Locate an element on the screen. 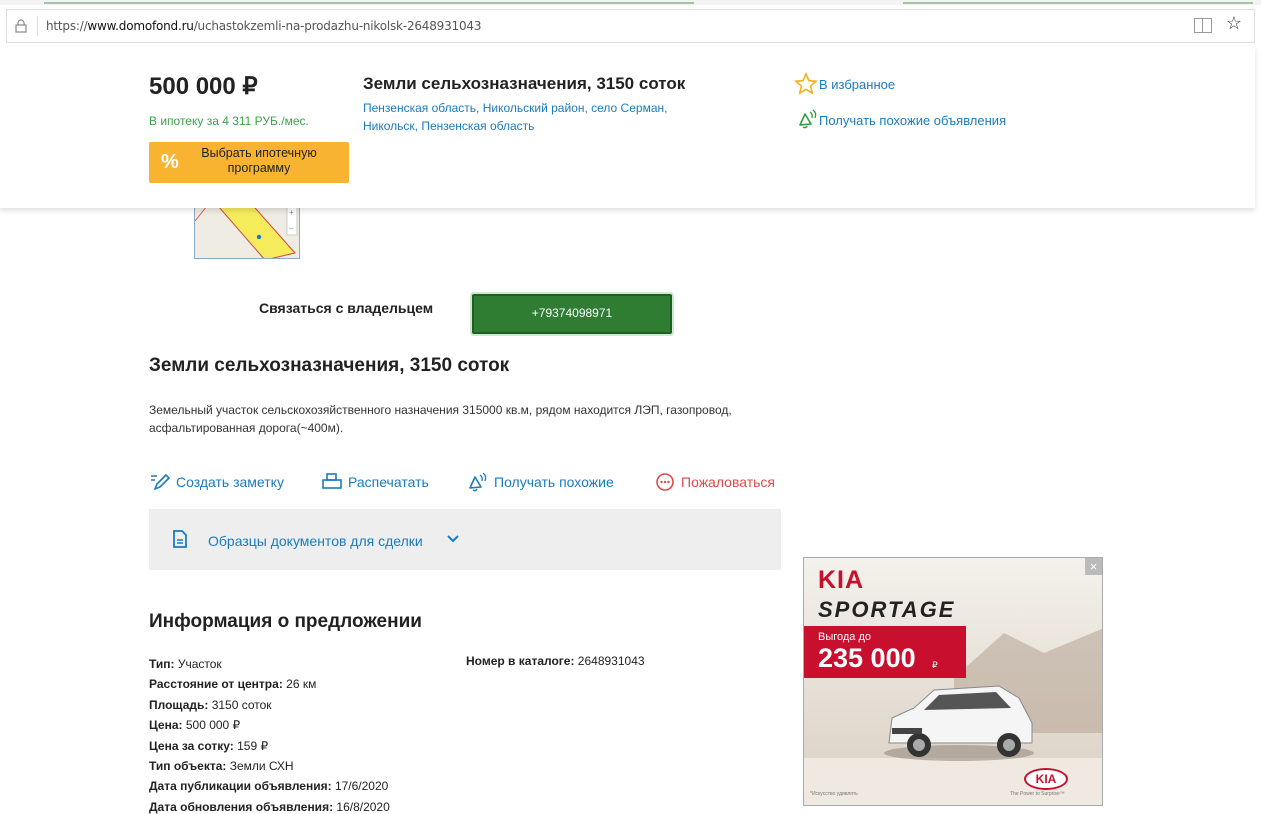 The width and height of the screenshot is (1261, 814). ad-brand: KIA is located at coordinates (841, 580).